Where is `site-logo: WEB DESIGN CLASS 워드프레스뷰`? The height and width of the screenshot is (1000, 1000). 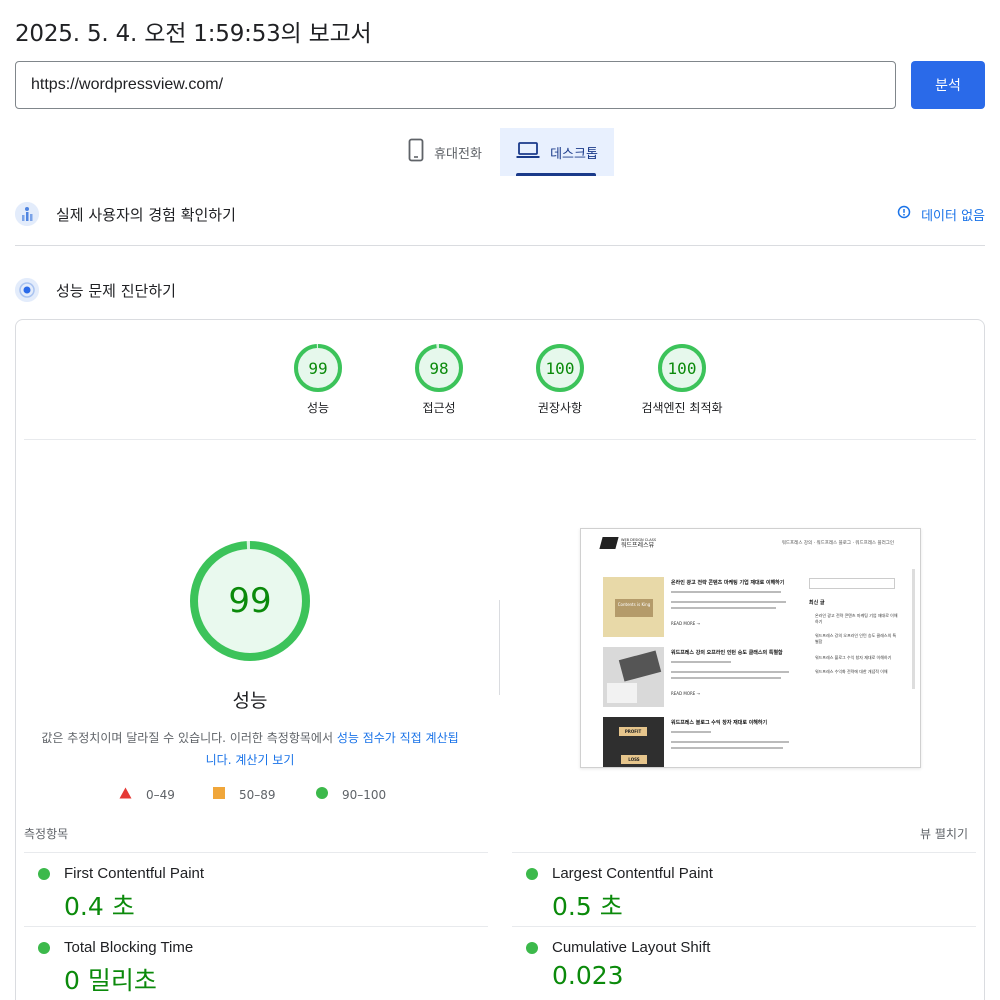
site-logo: WEB DESIGN CLASS 워드프레스뷰 is located at coordinates (627, 543).